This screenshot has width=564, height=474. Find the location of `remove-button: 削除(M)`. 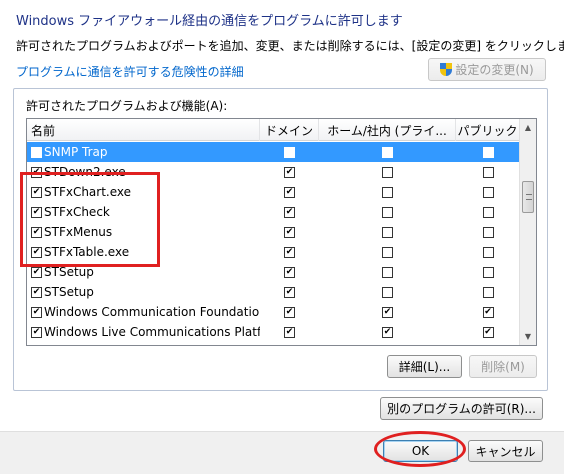

remove-button: 削除(M) is located at coordinates (503, 366).